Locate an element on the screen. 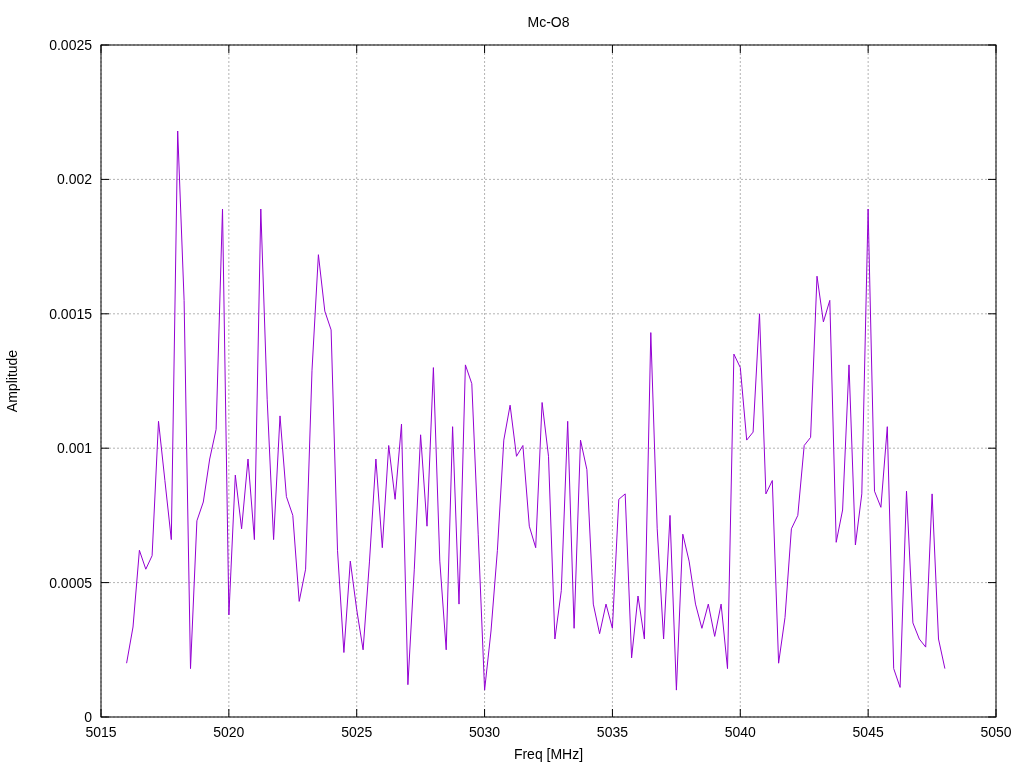  x-tick-label: 5045 is located at coordinates (868, 732).